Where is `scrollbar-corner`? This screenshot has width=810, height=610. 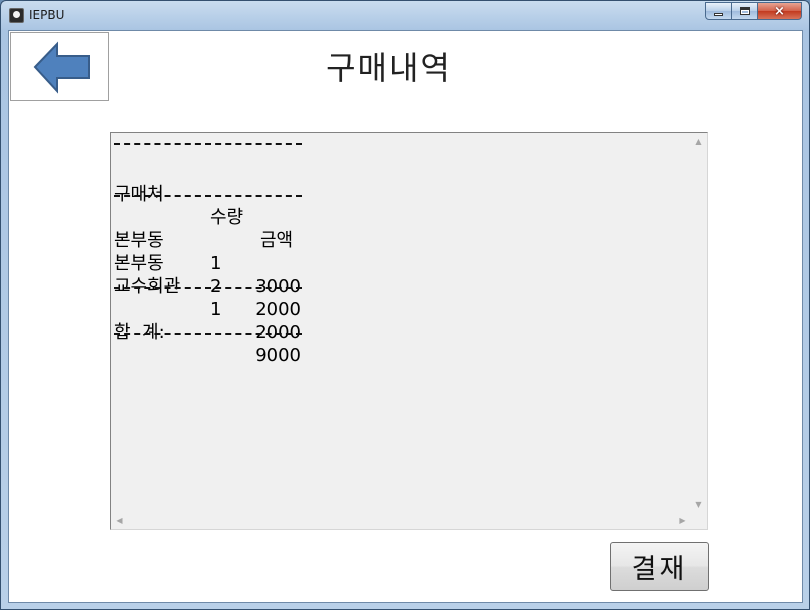 scrollbar-corner is located at coordinates (698, 520).